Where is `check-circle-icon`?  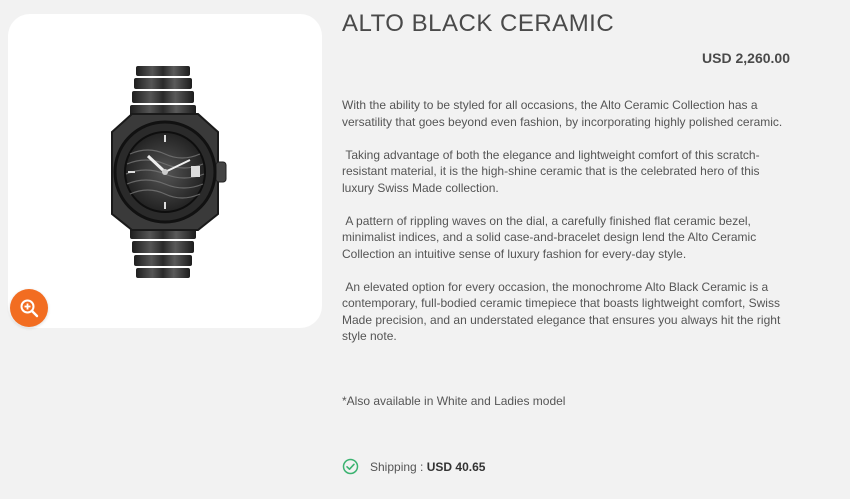 check-circle-icon is located at coordinates (350, 466).